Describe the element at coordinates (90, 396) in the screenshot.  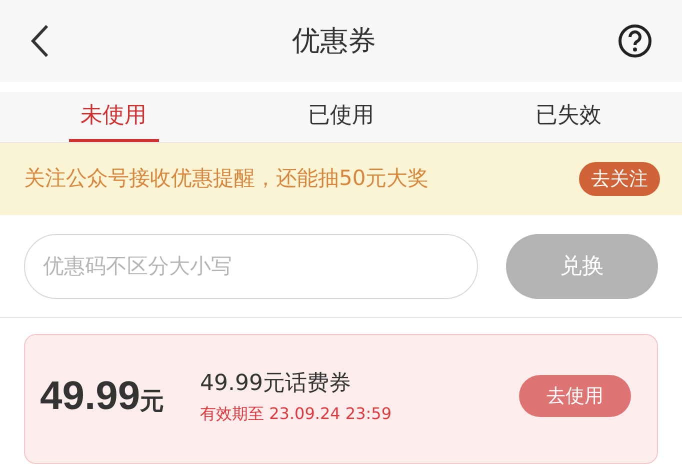
I see `coupon-amount: 49.99` at that location.